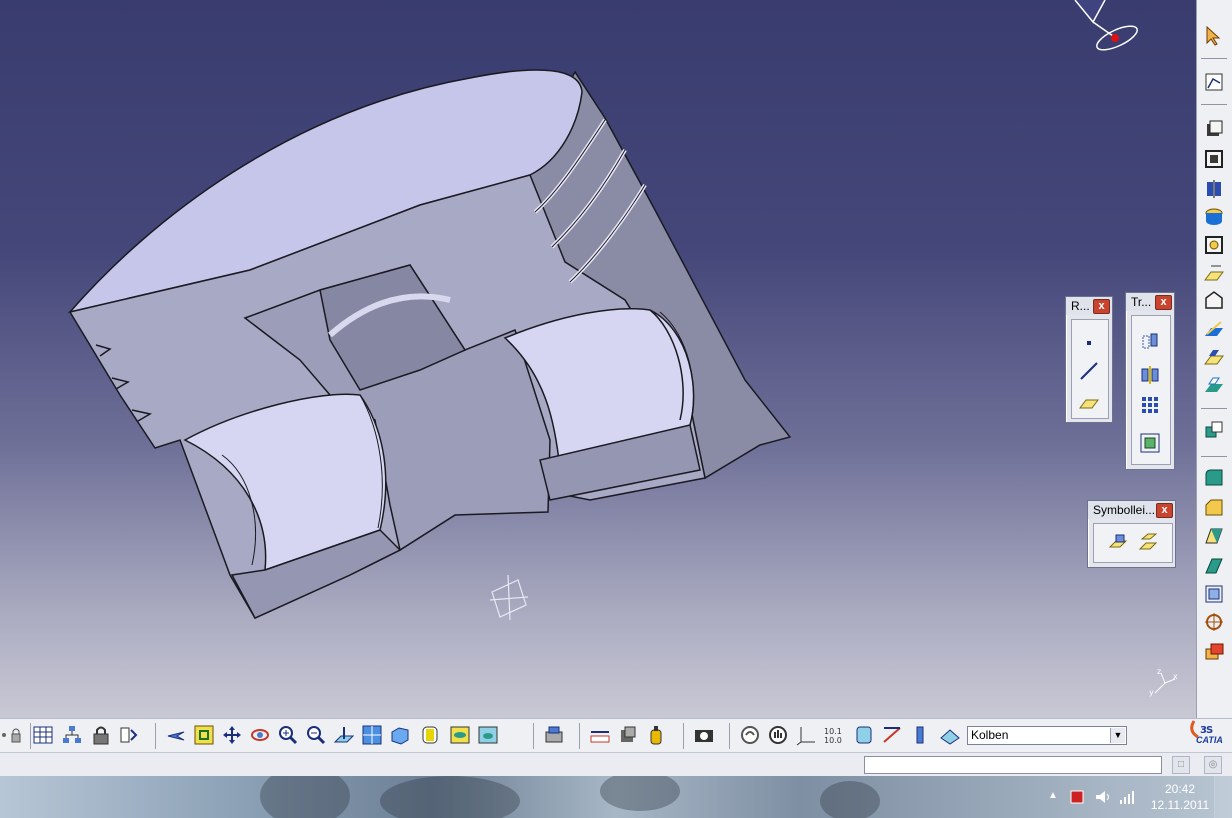  Describe the element at coordinates (1090, 372) in the screenshot. I see `line-icon` at that location.